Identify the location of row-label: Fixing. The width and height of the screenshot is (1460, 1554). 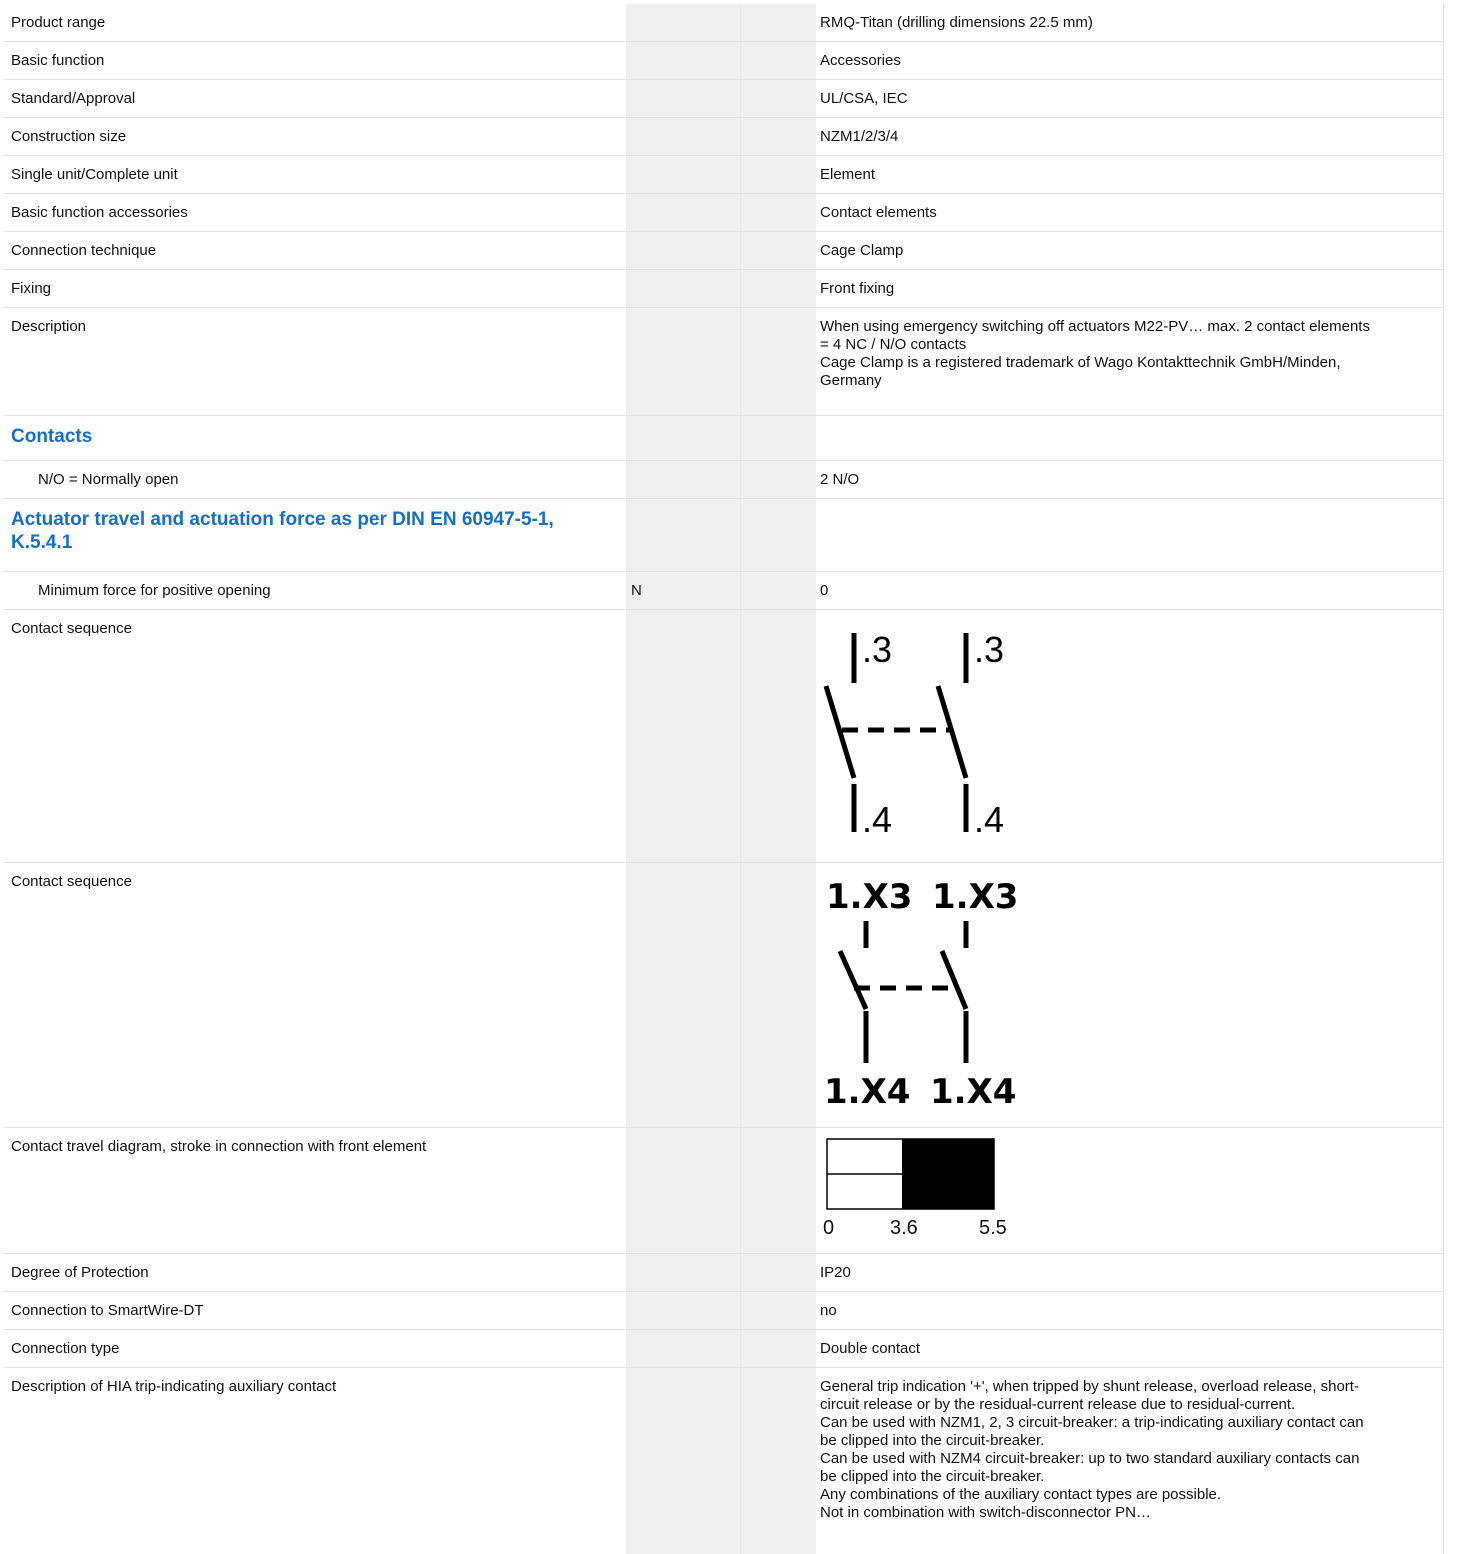
(31, 288).